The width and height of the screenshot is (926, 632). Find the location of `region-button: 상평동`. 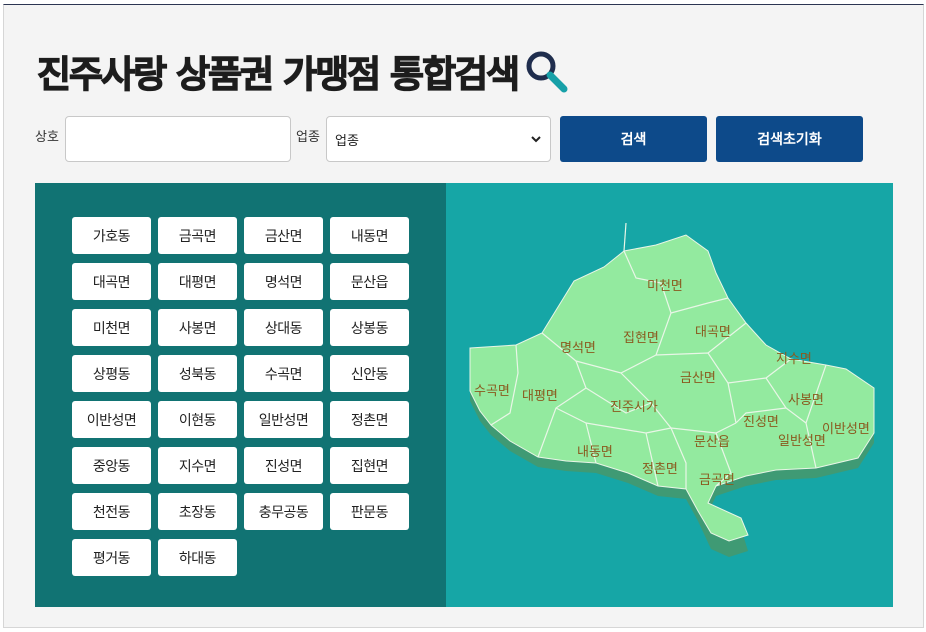

region-button: 상평동 is located at coordinates (111, 373).